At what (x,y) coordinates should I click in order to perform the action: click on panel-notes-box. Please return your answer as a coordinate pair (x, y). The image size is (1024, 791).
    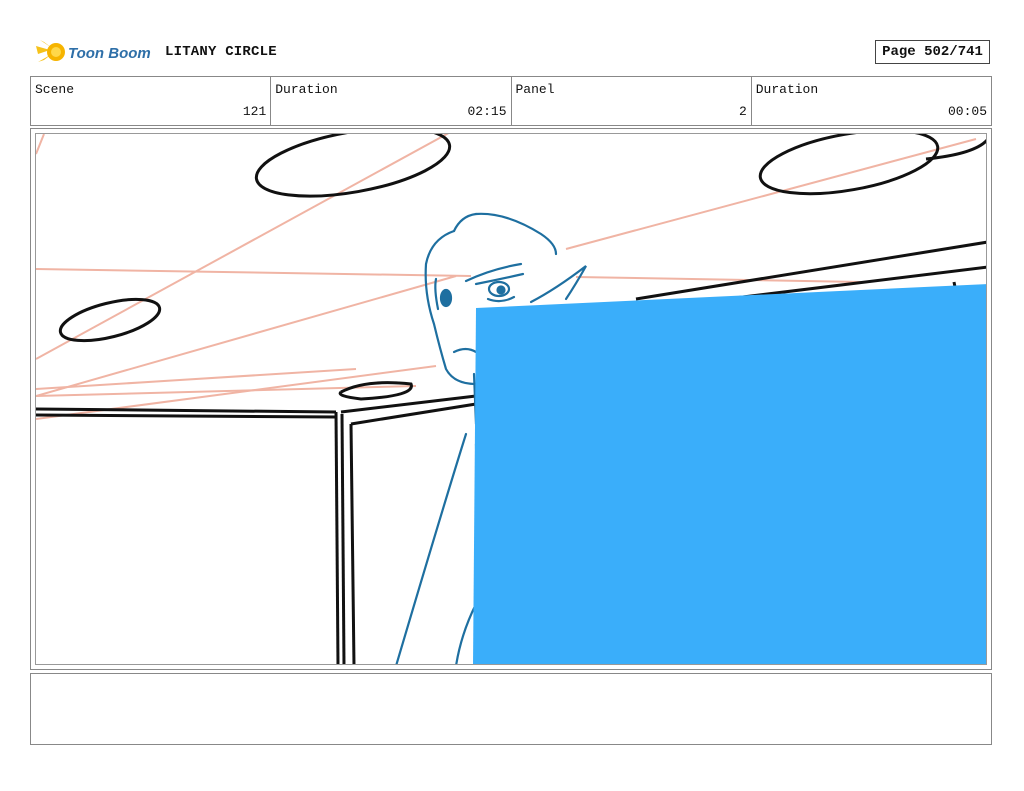
    Looking at the image, I should click on (511, 709).